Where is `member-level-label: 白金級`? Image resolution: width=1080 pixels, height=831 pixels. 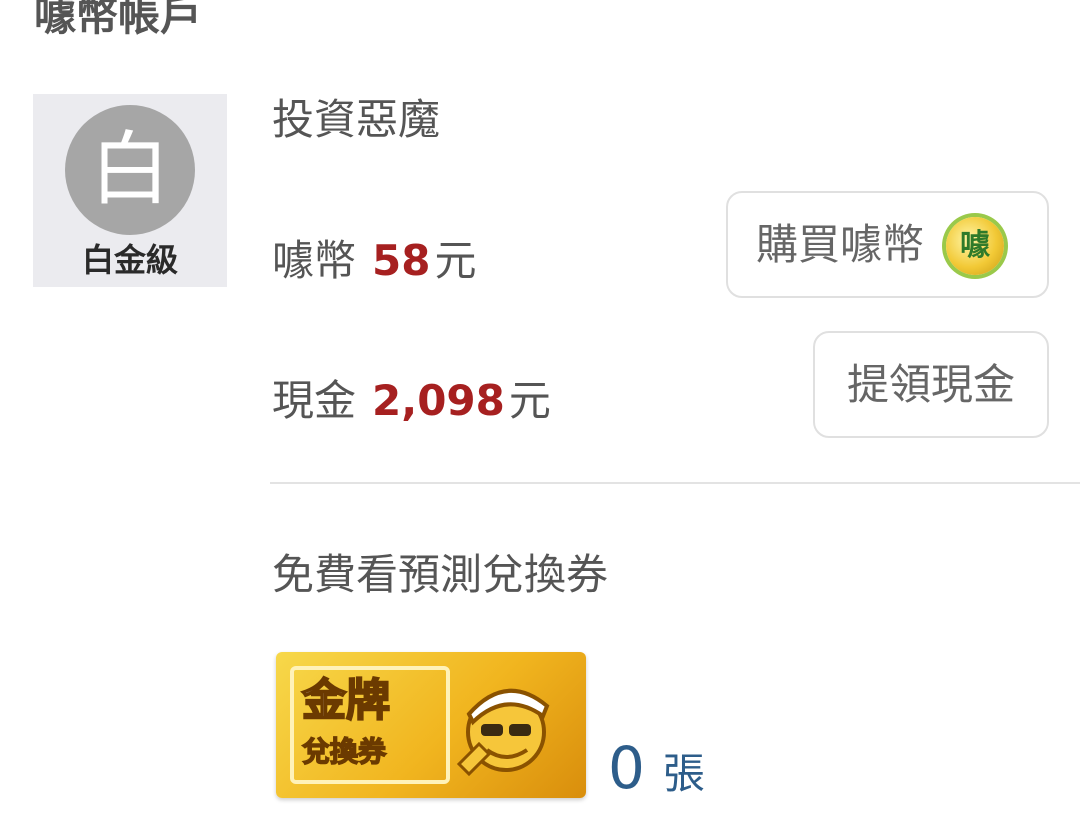 member-level-label: 白金級 is located at coordinates (129, 260).